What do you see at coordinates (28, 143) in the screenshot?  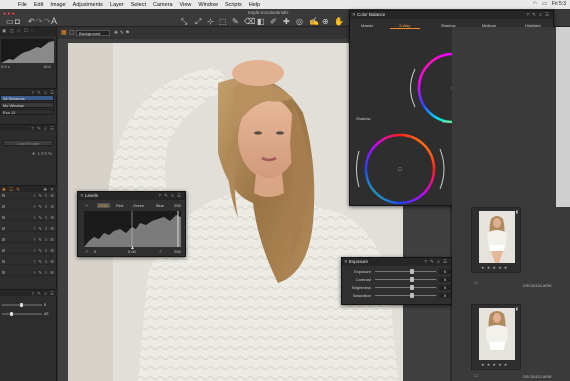 I see `load-recipe-button: Load Recipe` at bounding box center [28, 143].